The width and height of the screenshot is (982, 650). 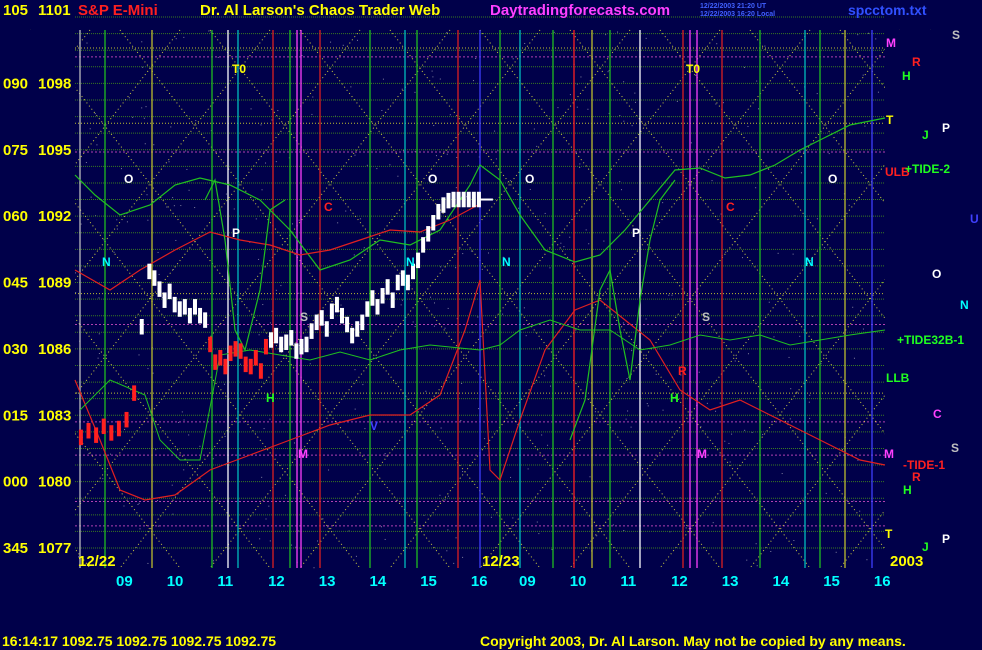 I want to click on y-axis-degree-label: 090, so click(x=15, y=83).